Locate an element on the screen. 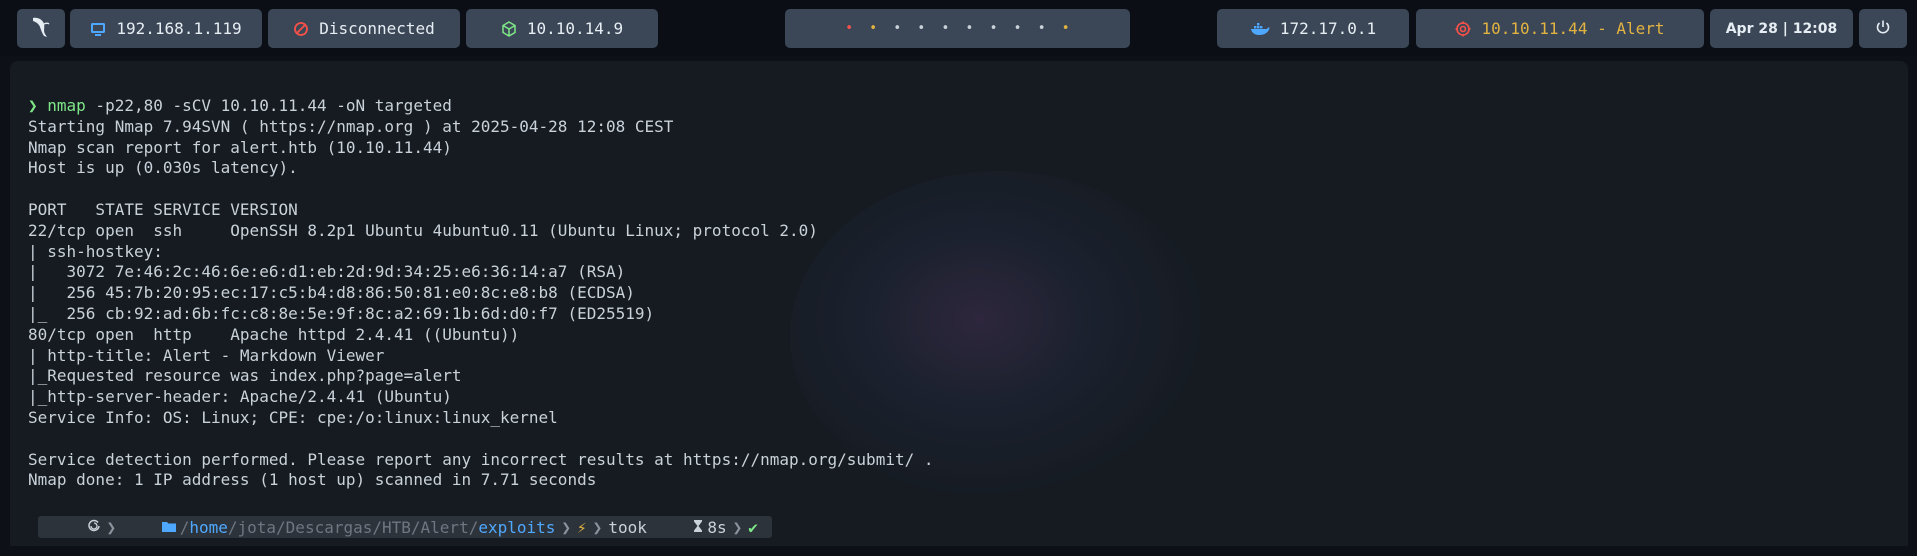  docker-ip-widget: 172.17.0.1 is located at coordinates (1313, 28).